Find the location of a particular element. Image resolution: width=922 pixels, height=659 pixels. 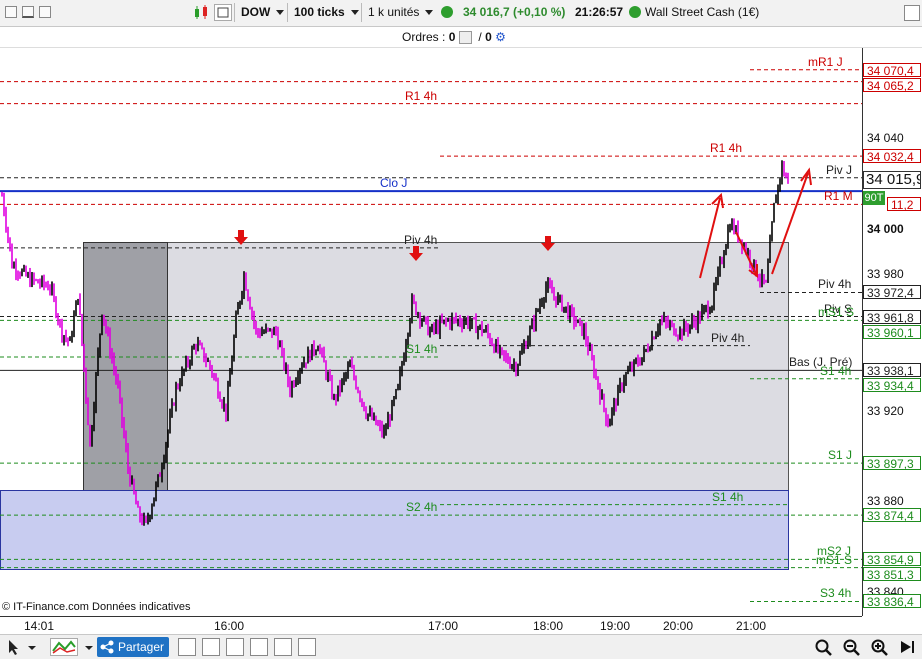

price-level-tag: 33 934,4 is located at coordinates (892, 385).